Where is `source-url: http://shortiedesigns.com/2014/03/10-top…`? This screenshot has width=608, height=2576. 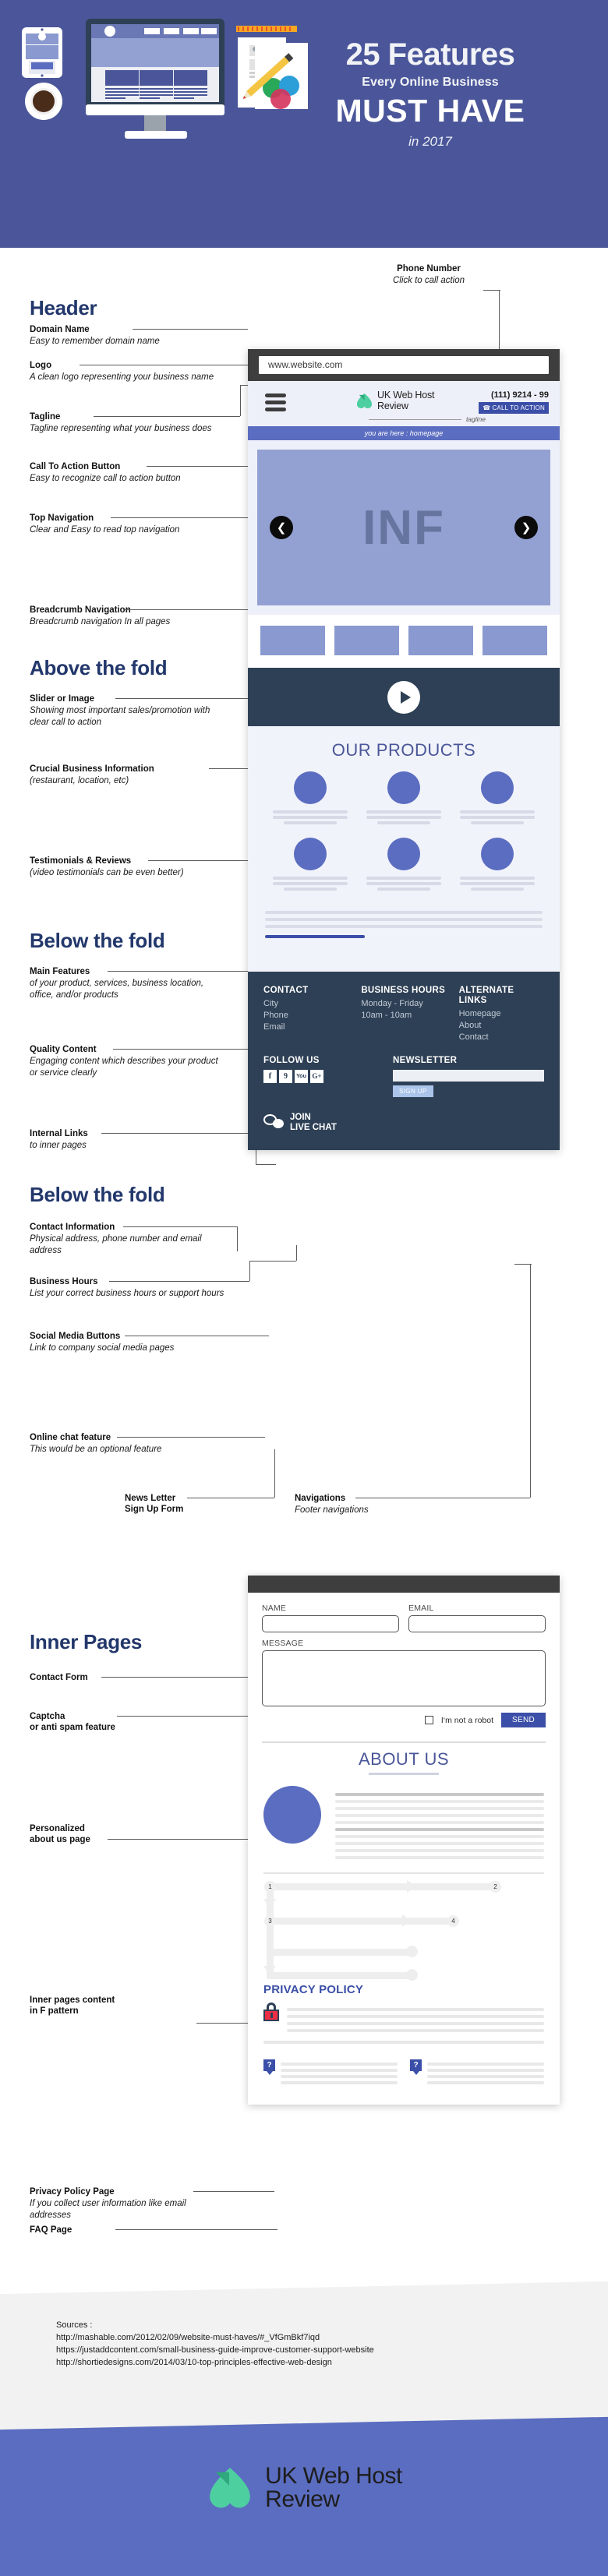 source-url: http://shortiedesigns.com/2014/03/10-top… is located at coordinates (332, 2363).